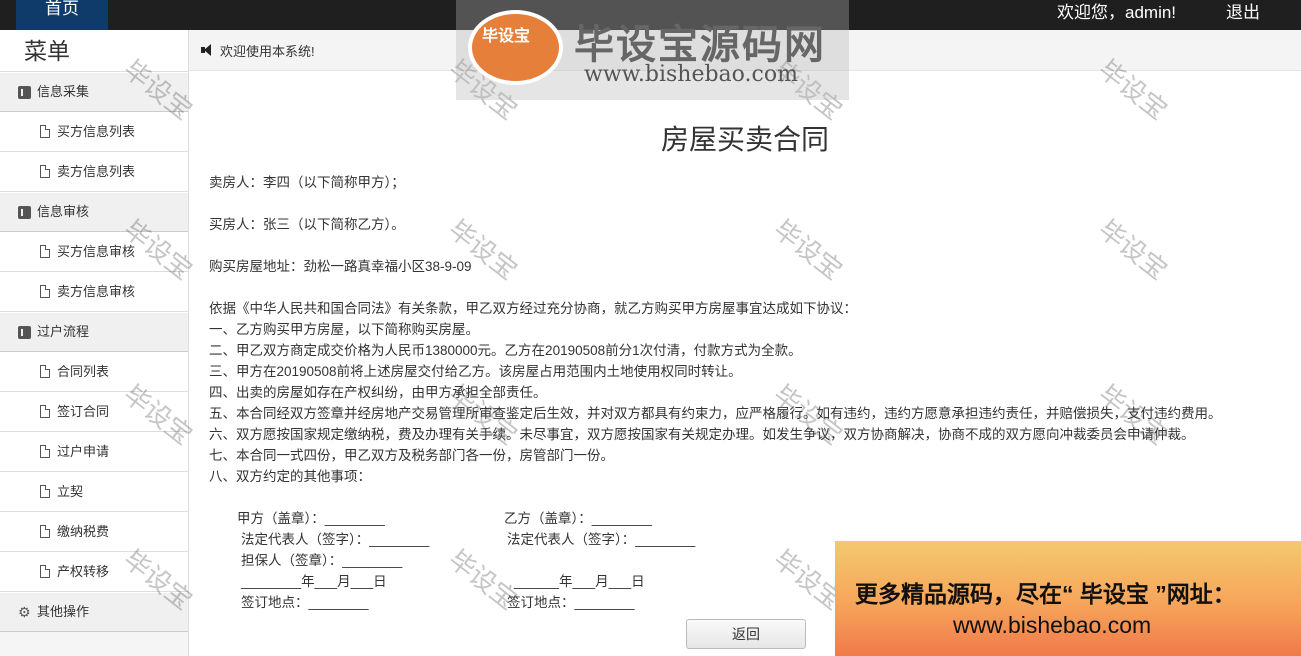 The image size is (1301, 656). I want to click on party-b-rep: 法定代表人（签字）：________, so click(601, 539).